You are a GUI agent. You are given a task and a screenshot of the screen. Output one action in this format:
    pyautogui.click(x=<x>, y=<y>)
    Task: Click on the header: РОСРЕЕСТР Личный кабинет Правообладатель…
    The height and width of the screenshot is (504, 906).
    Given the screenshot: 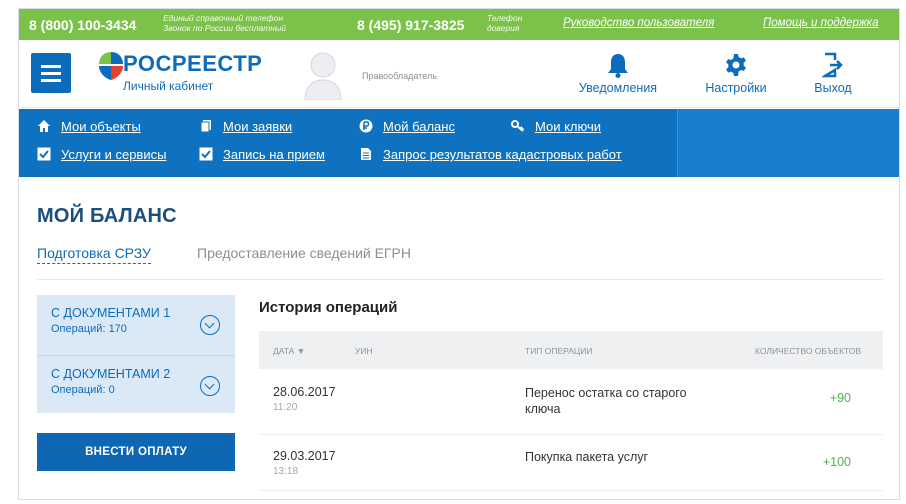 What is the action you would take?
    pyautogui.click(x=459, y=74)
    